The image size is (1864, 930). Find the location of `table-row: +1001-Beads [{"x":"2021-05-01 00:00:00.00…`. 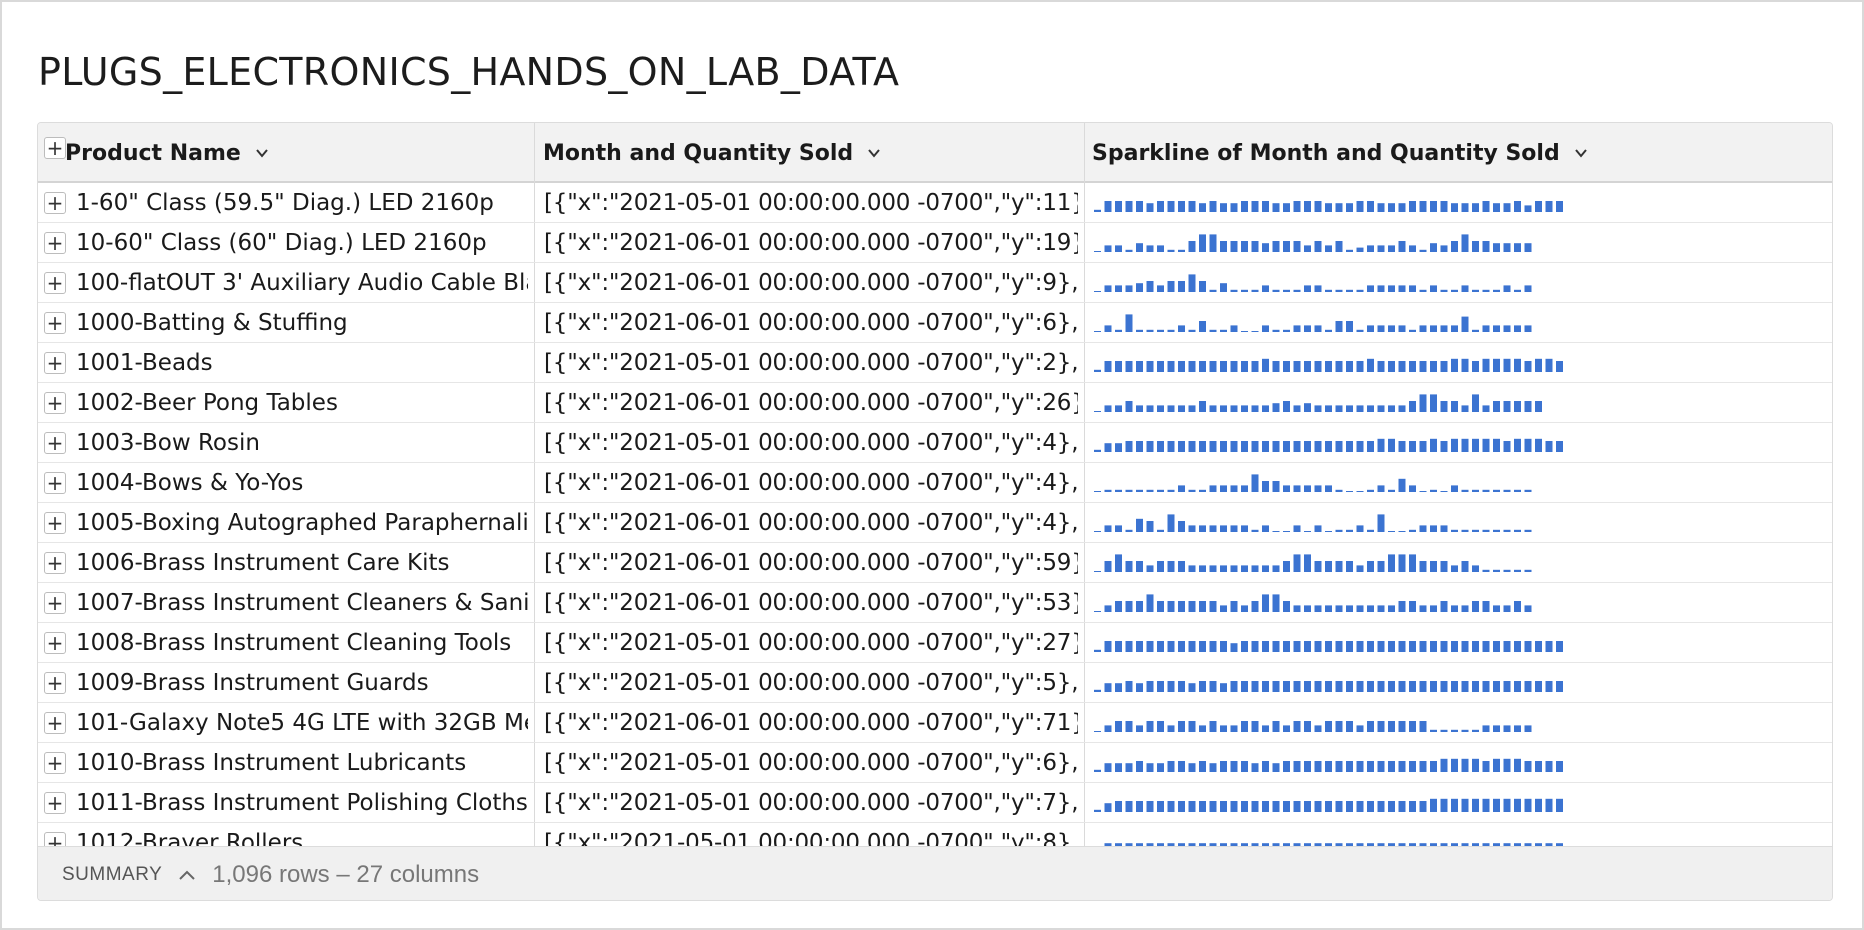

table-row: +1001-Beads [{"x":"2021-05-01 00:00:00.00… is located at coordinates (935, 363).